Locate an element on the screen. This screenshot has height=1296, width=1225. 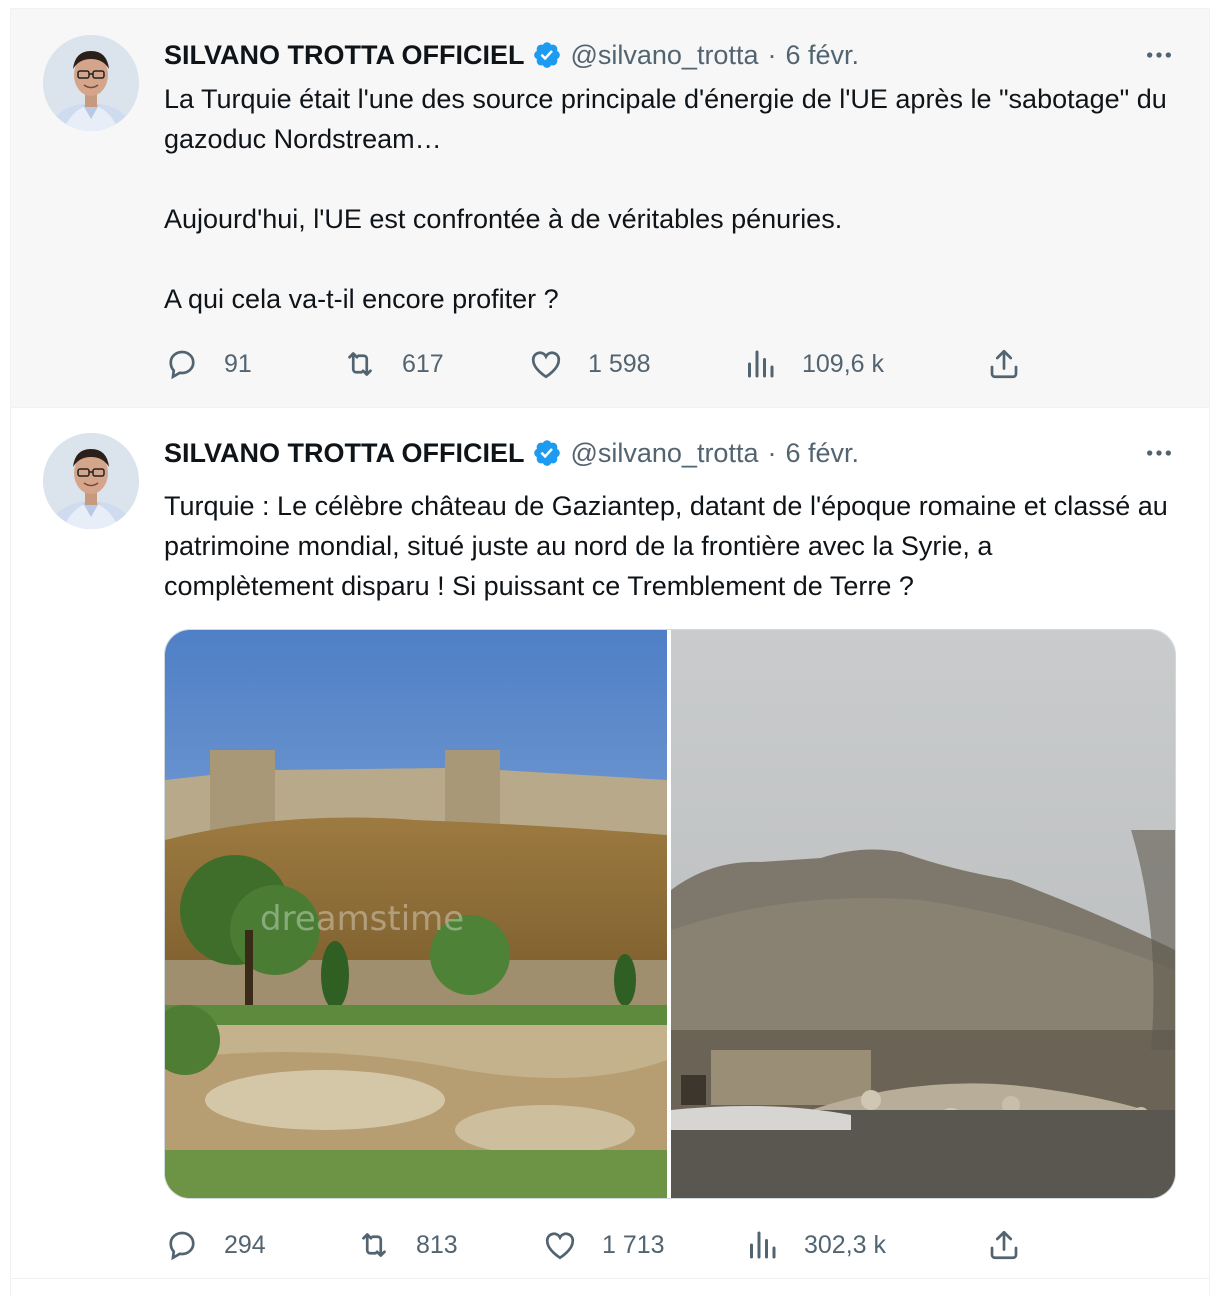
views-button: 109,6 k is located at coordinates (813, 364).